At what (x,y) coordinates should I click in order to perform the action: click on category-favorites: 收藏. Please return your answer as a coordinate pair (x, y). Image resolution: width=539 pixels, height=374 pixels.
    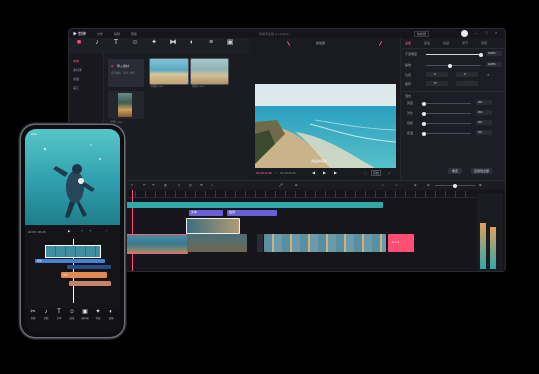
    Looking at the image, I should click on (76, 79).